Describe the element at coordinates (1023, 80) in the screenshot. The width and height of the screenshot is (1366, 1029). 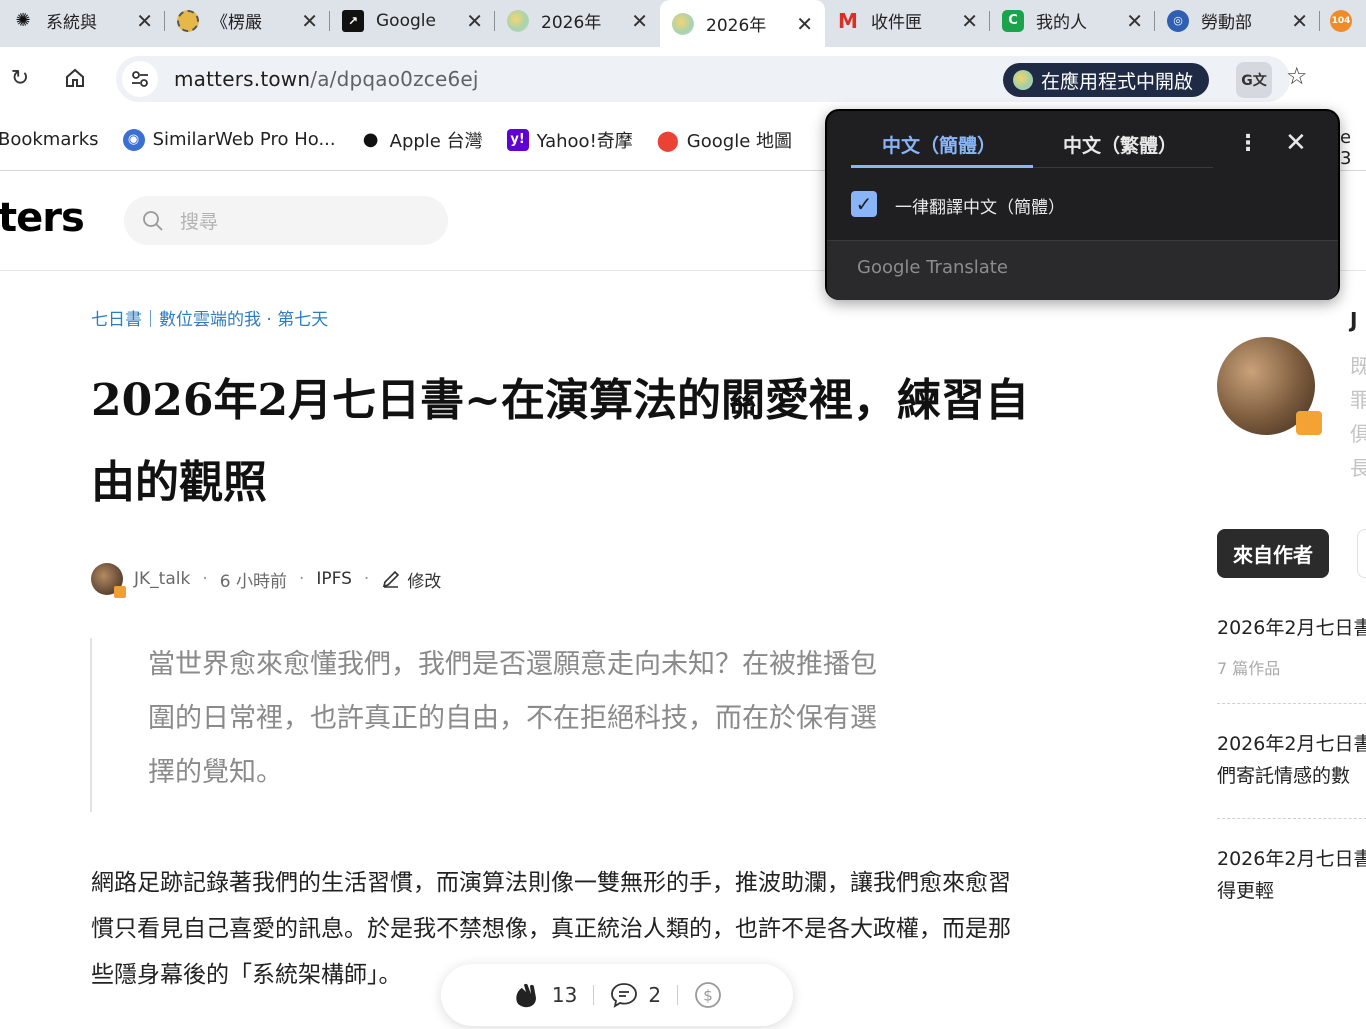
I see `app-icon` at that location.